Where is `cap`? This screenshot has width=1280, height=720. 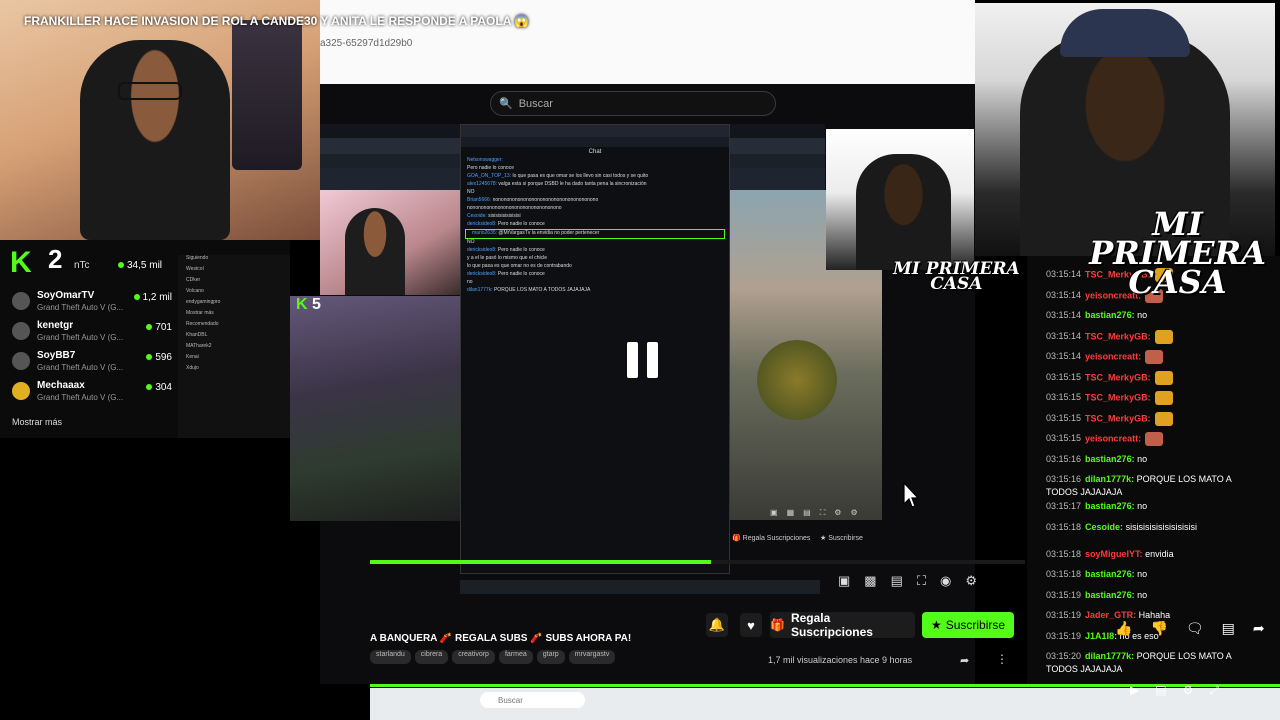
cap is located at coordinates (1125, 33).